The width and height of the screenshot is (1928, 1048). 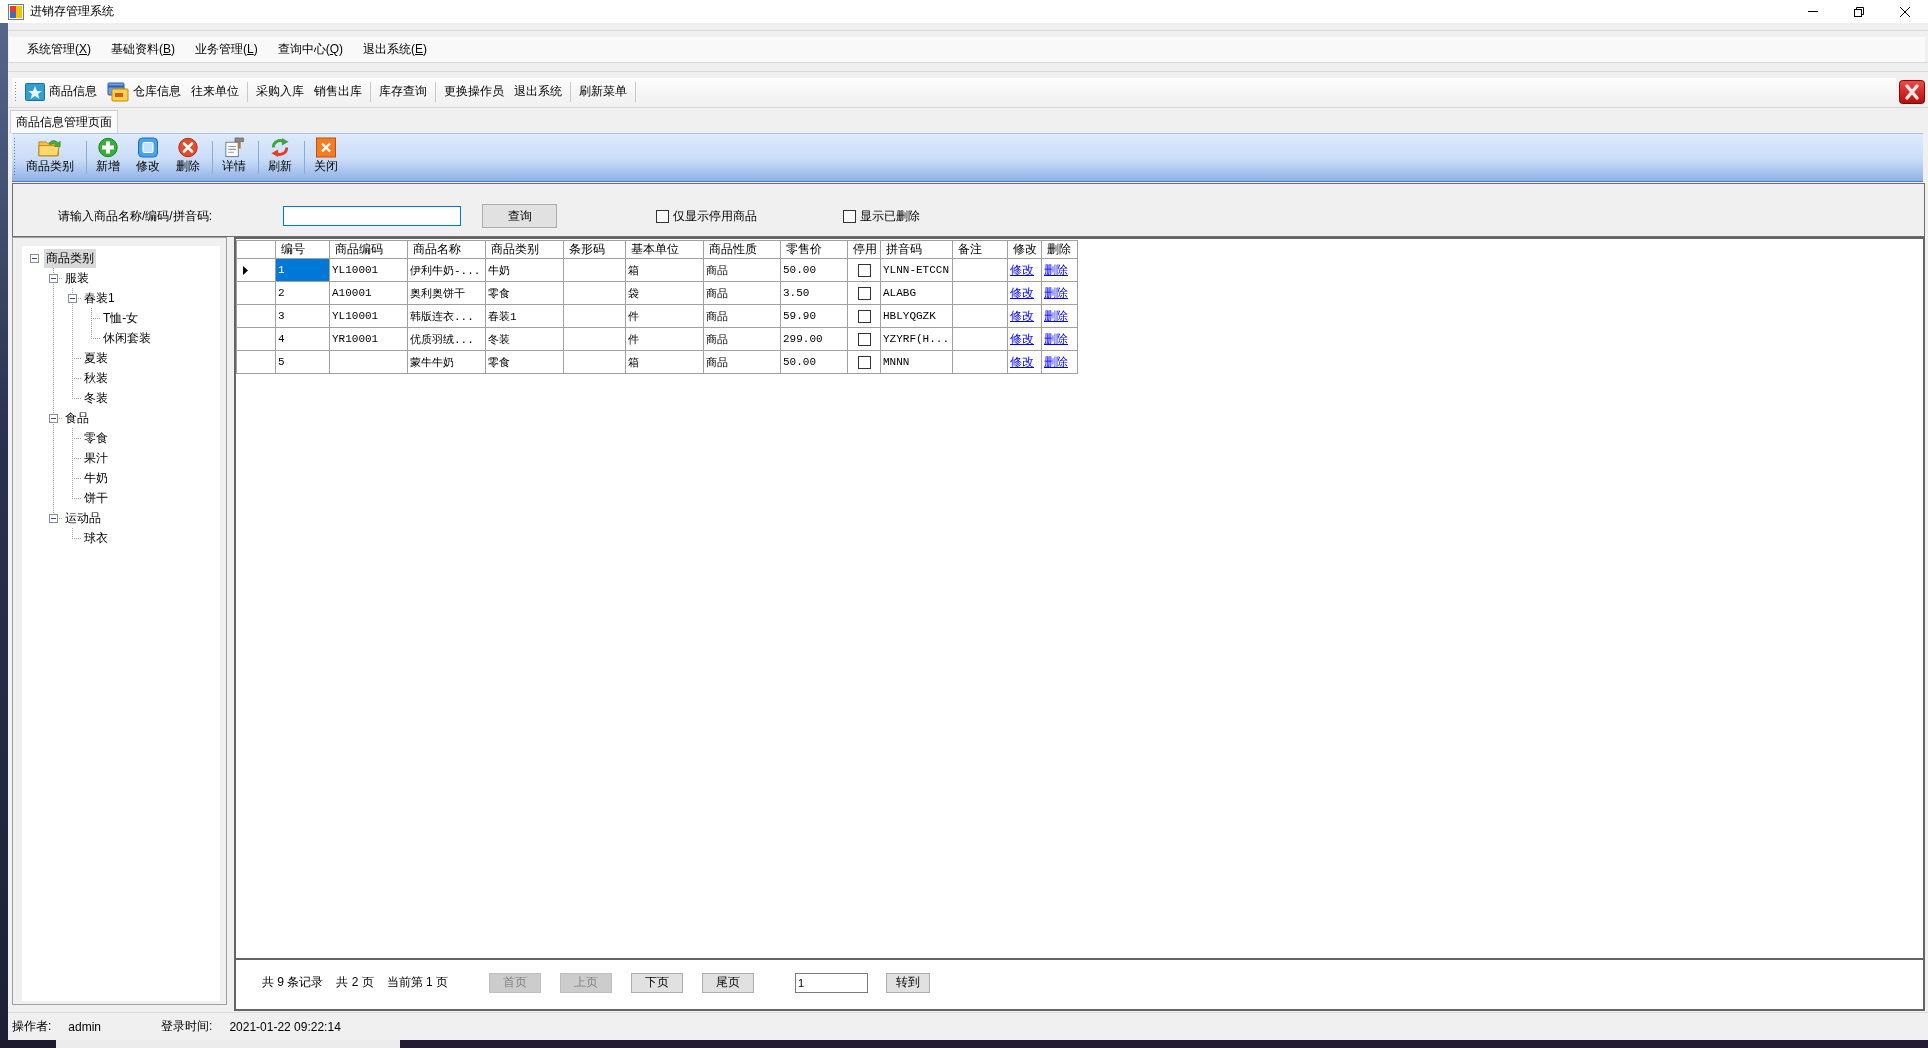 What do you see at coordinates (916, 249) in the screenshot?
I see `column-header: 拼音码` at bounding box center [916, 249].